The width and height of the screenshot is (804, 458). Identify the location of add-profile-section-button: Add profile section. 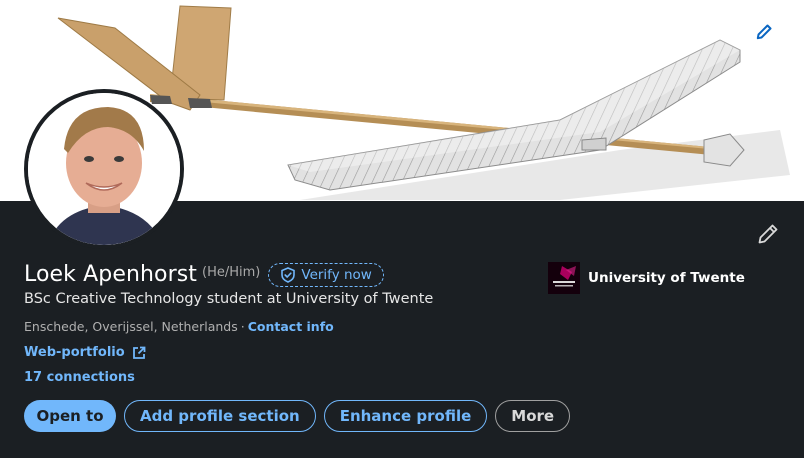
(220, 416).